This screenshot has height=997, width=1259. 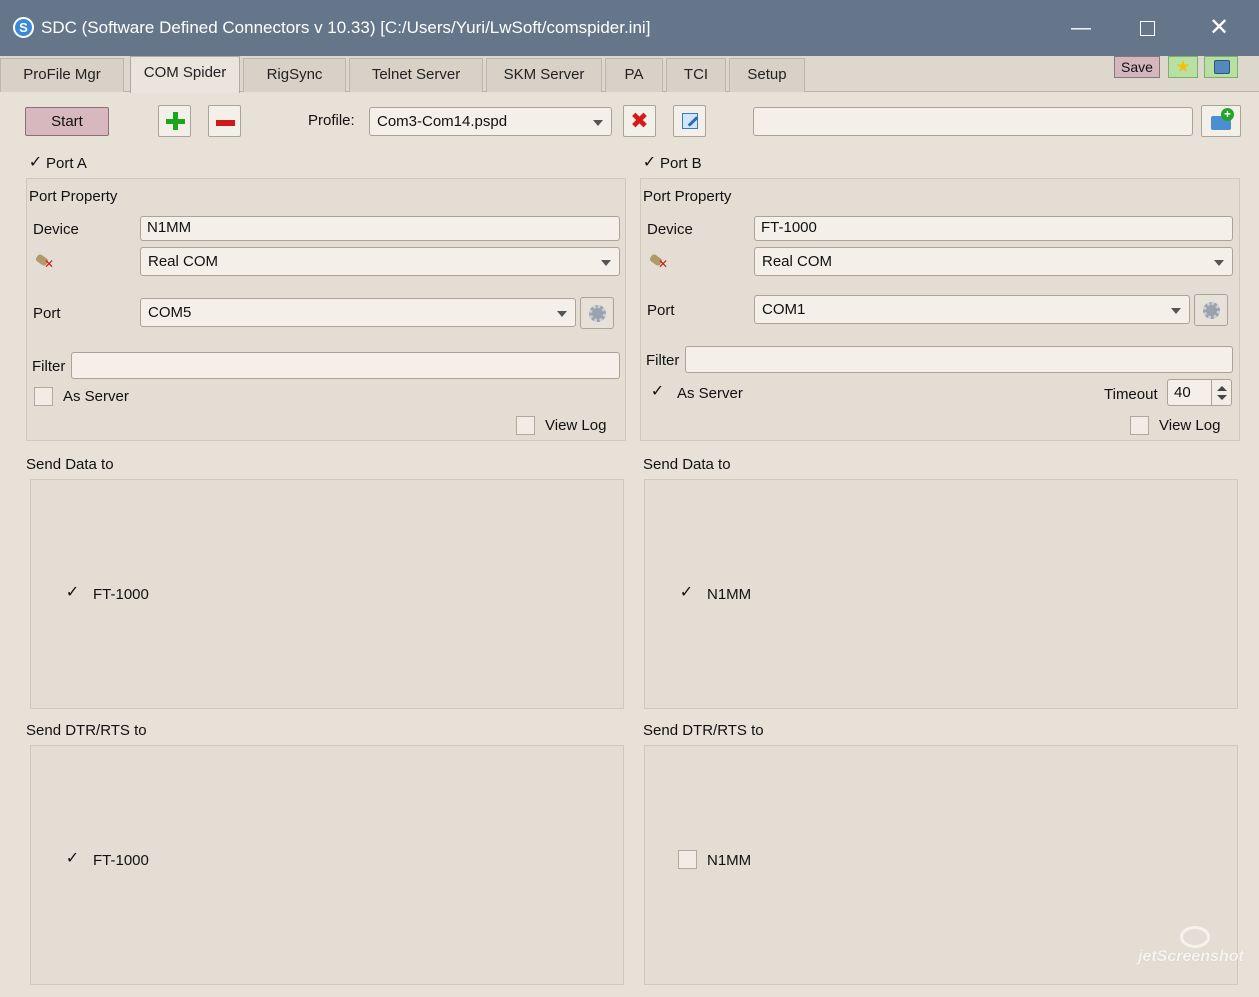 I want to click on port-b-view-log-checkbox, so click(x=1139, y=425).